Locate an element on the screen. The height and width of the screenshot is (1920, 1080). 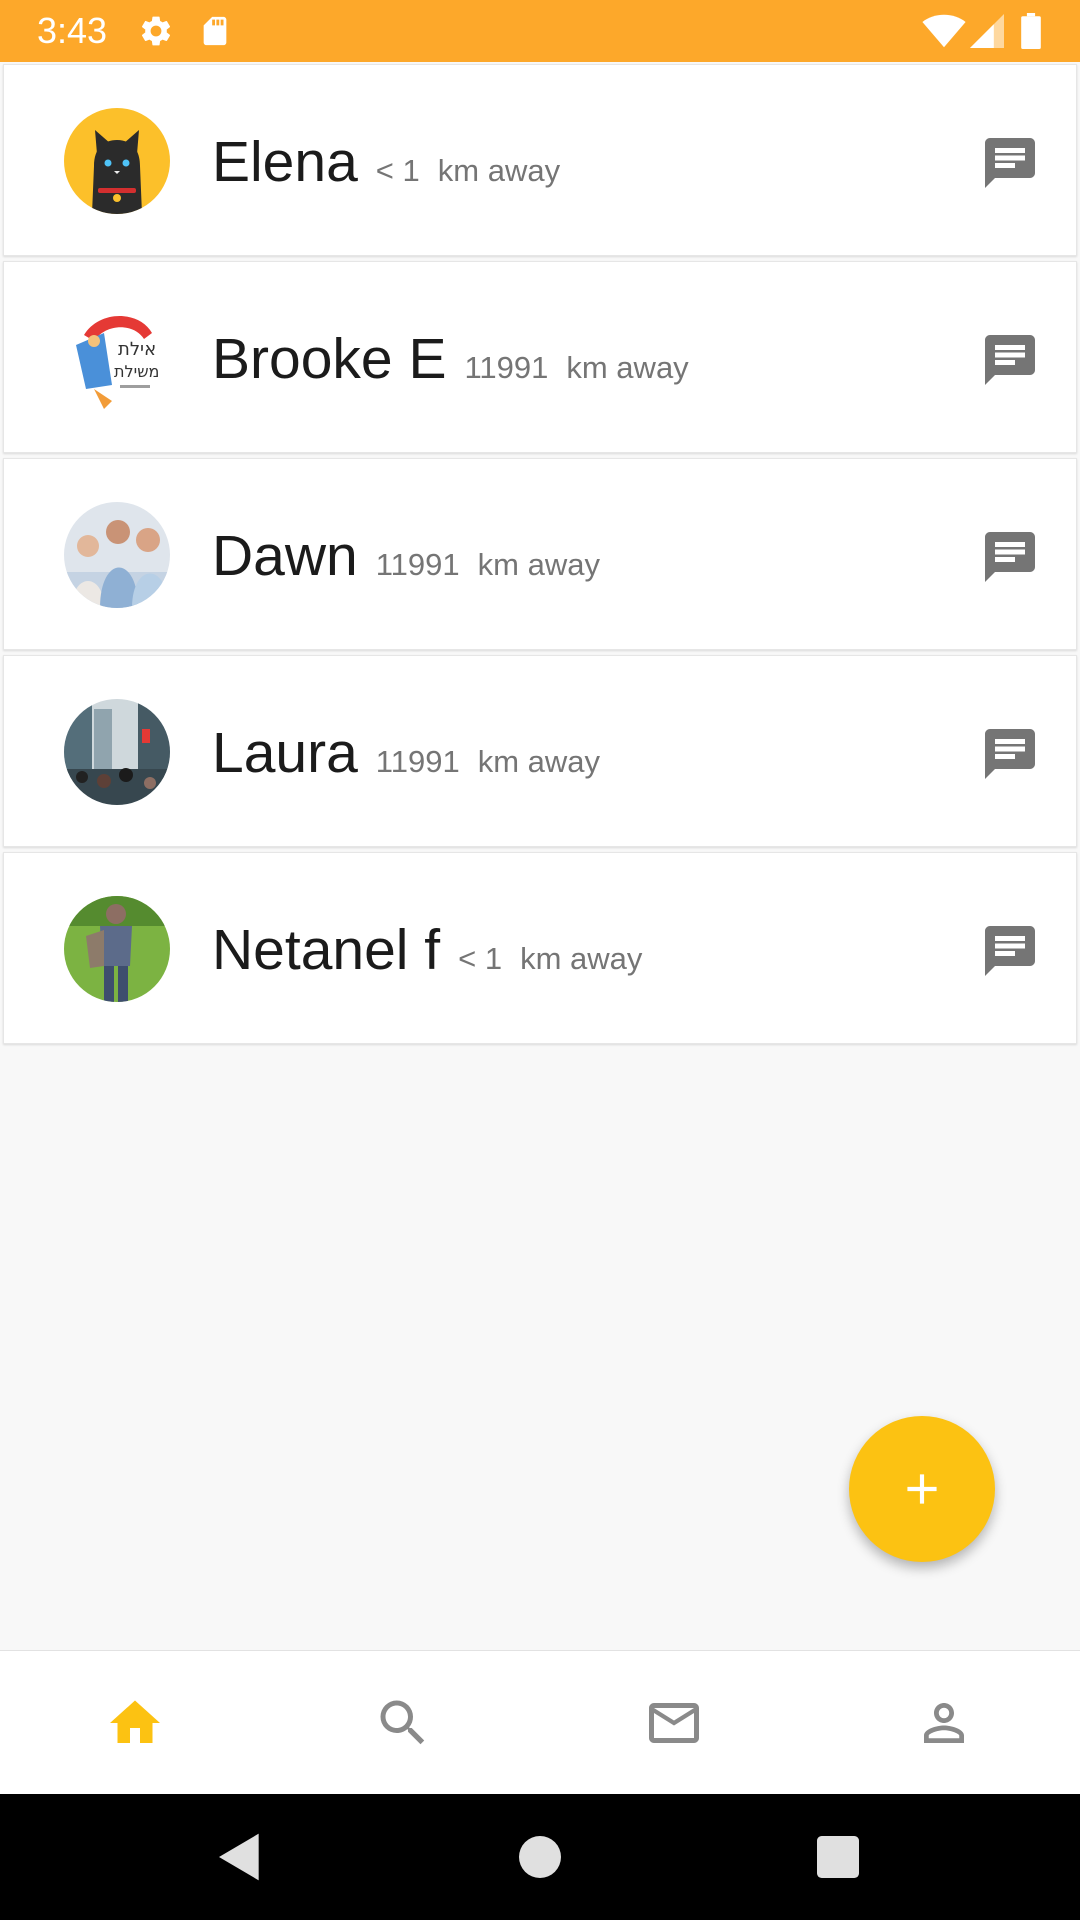
nav-mail-button is located at coordinates (674, 1723).